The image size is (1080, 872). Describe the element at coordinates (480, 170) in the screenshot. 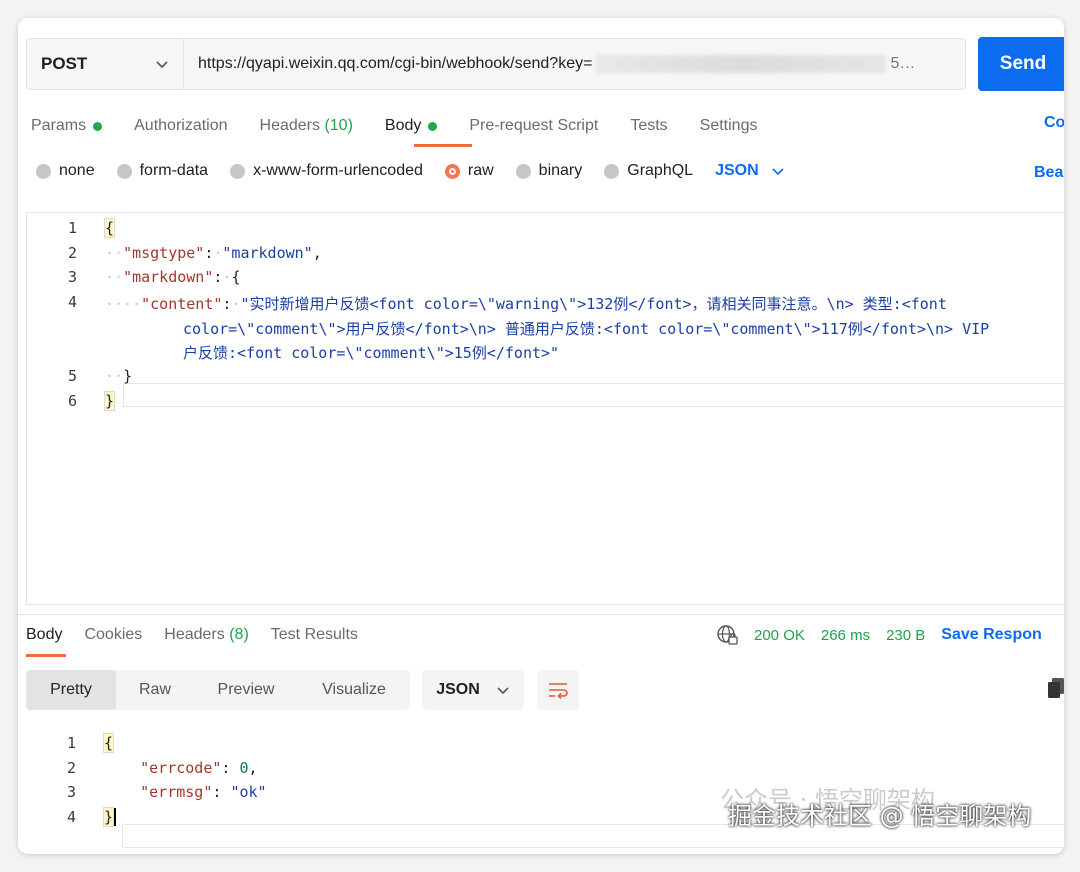

I see `radio-raw-label: raw` at that location.